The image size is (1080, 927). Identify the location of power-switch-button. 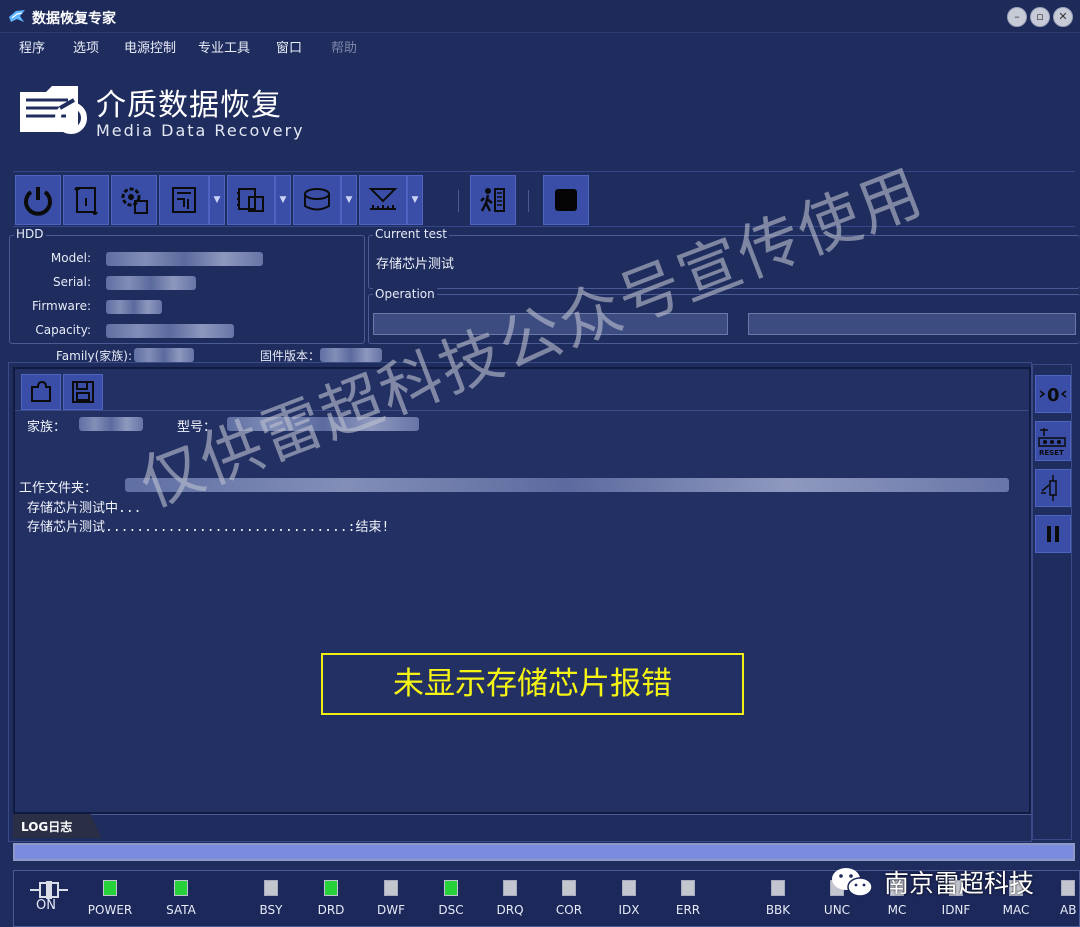
(1053, 488).